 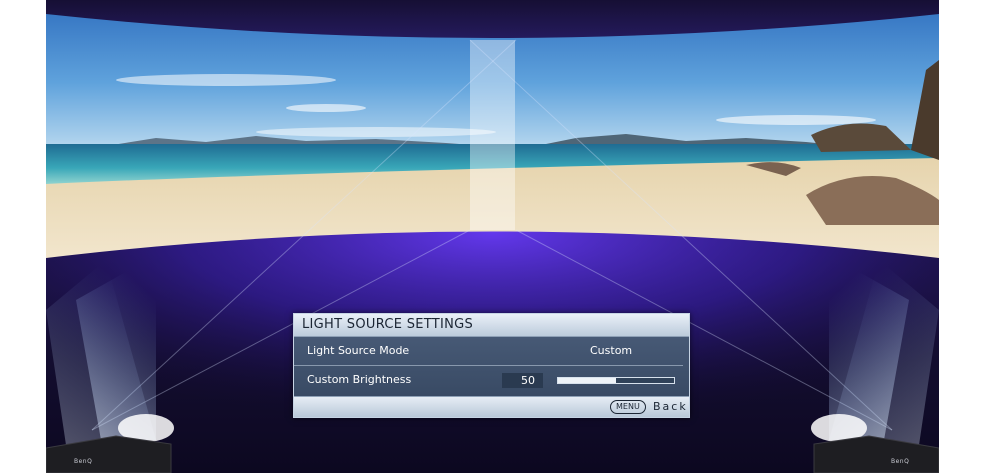 I want to click on menu-button: MENU, so click(x=628, y=407).